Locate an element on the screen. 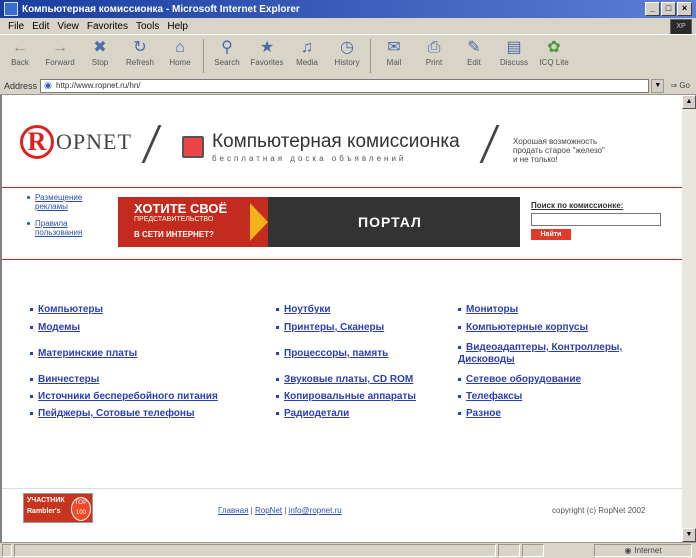 Image resolution: width=696 pixels, height=558 pixels. footer-link-home: Главная is located at coordinates (233, 510).